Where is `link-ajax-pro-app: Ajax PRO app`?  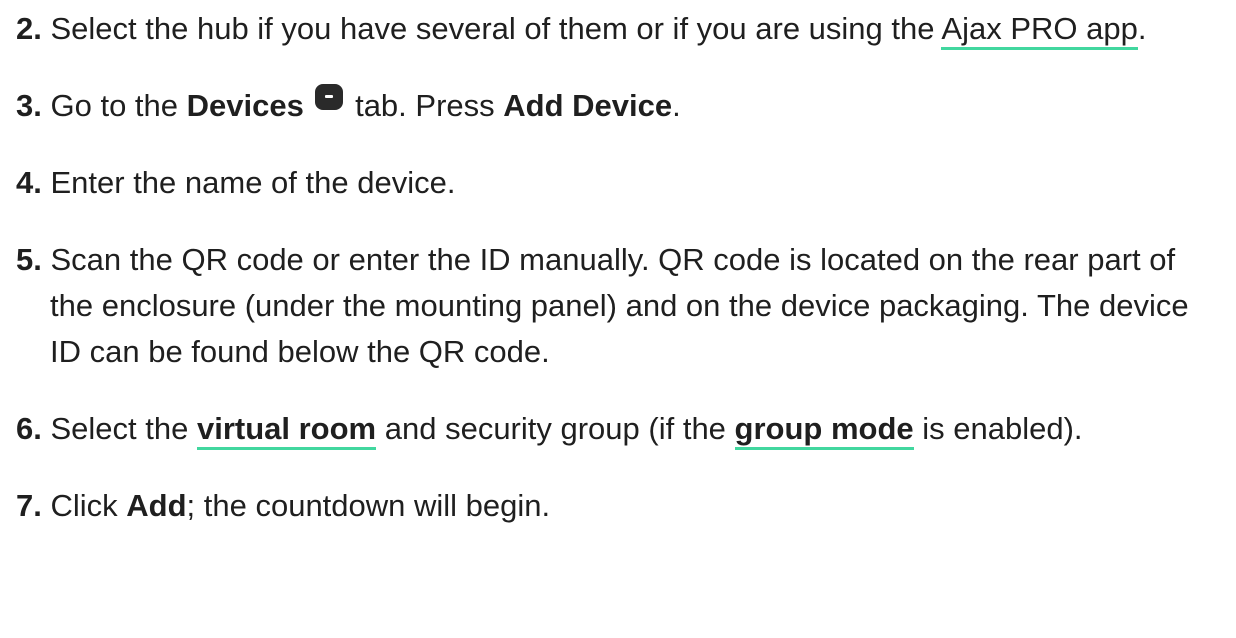
link-ajax-pro-app: Ajax PRO app is located at coordinates (1039, 30).